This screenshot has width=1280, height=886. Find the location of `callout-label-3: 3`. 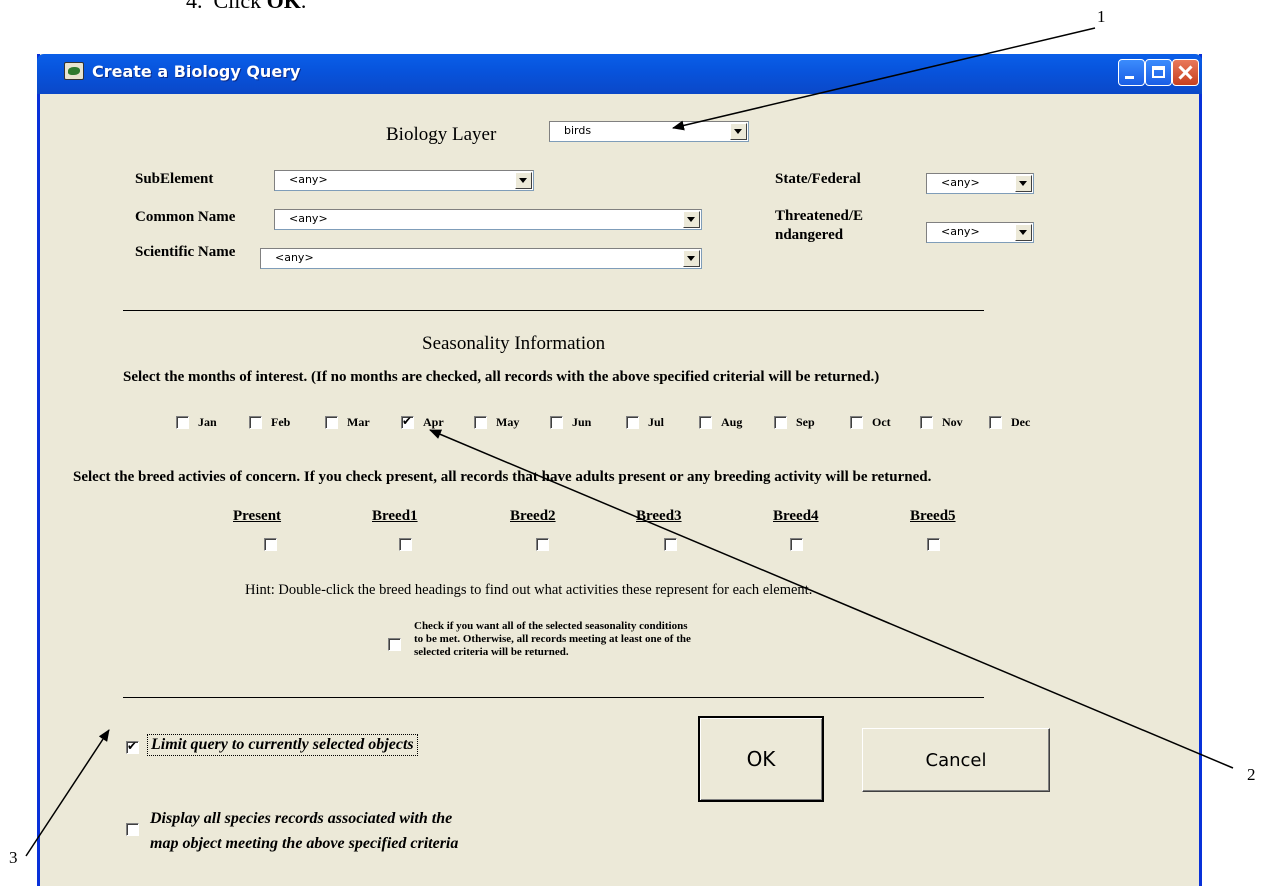

callout-label-3: 3 is located at coordinates (13, 857).